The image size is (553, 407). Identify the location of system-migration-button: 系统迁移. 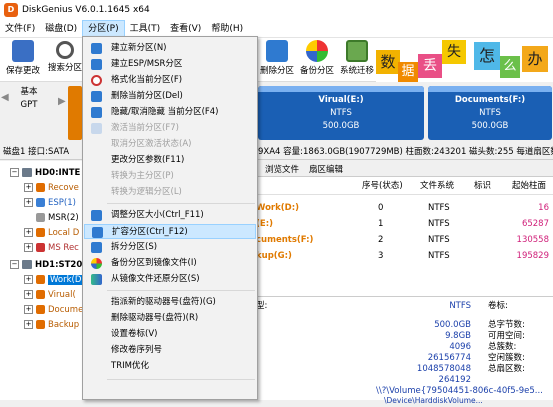
(357, 60).